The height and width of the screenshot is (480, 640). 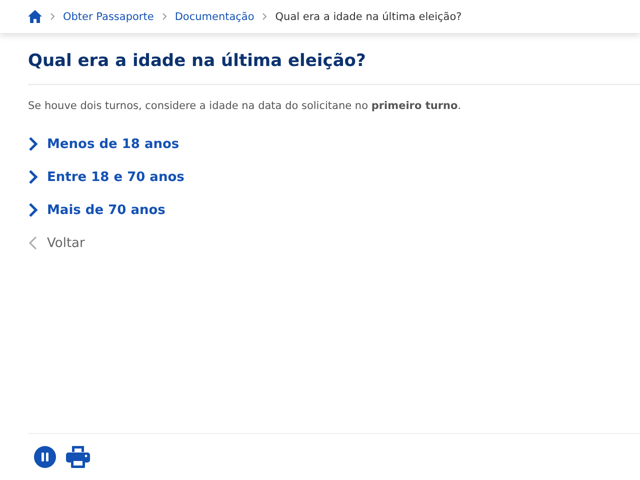 I want to click on page-title: Qual era a idade na última eleição?, so click(x=334, y=68).